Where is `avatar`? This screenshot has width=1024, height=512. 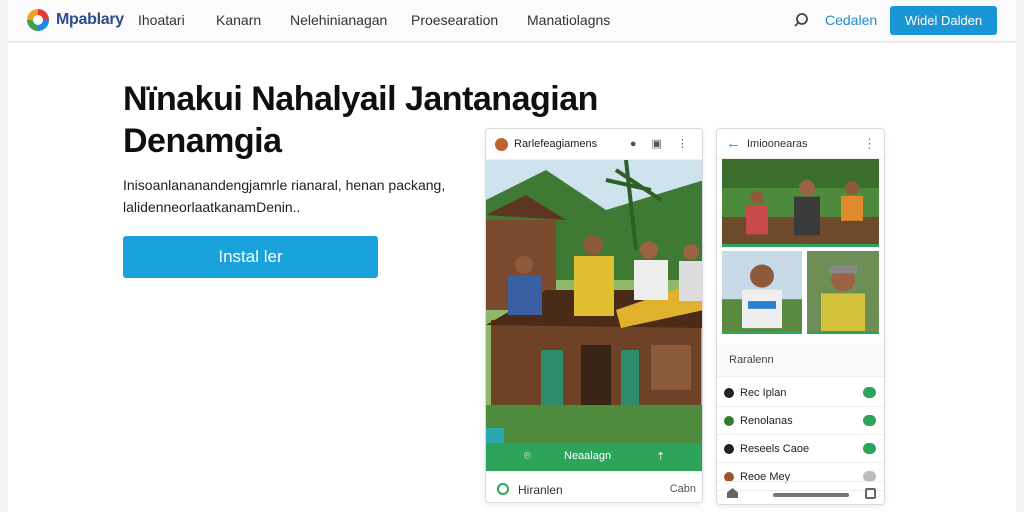 avatar is located at coordinates (501, 144).